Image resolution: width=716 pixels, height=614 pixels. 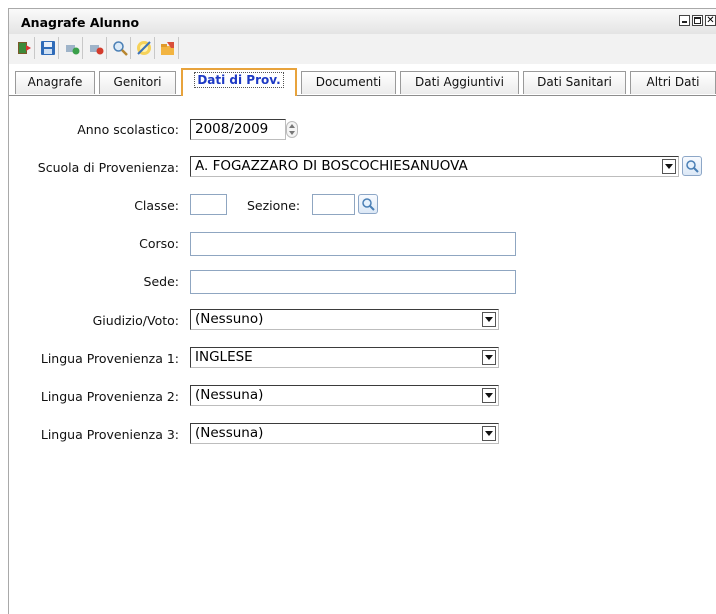 I want to click on window-title: Anagrafe Alunno, so click(x=80, y=22).